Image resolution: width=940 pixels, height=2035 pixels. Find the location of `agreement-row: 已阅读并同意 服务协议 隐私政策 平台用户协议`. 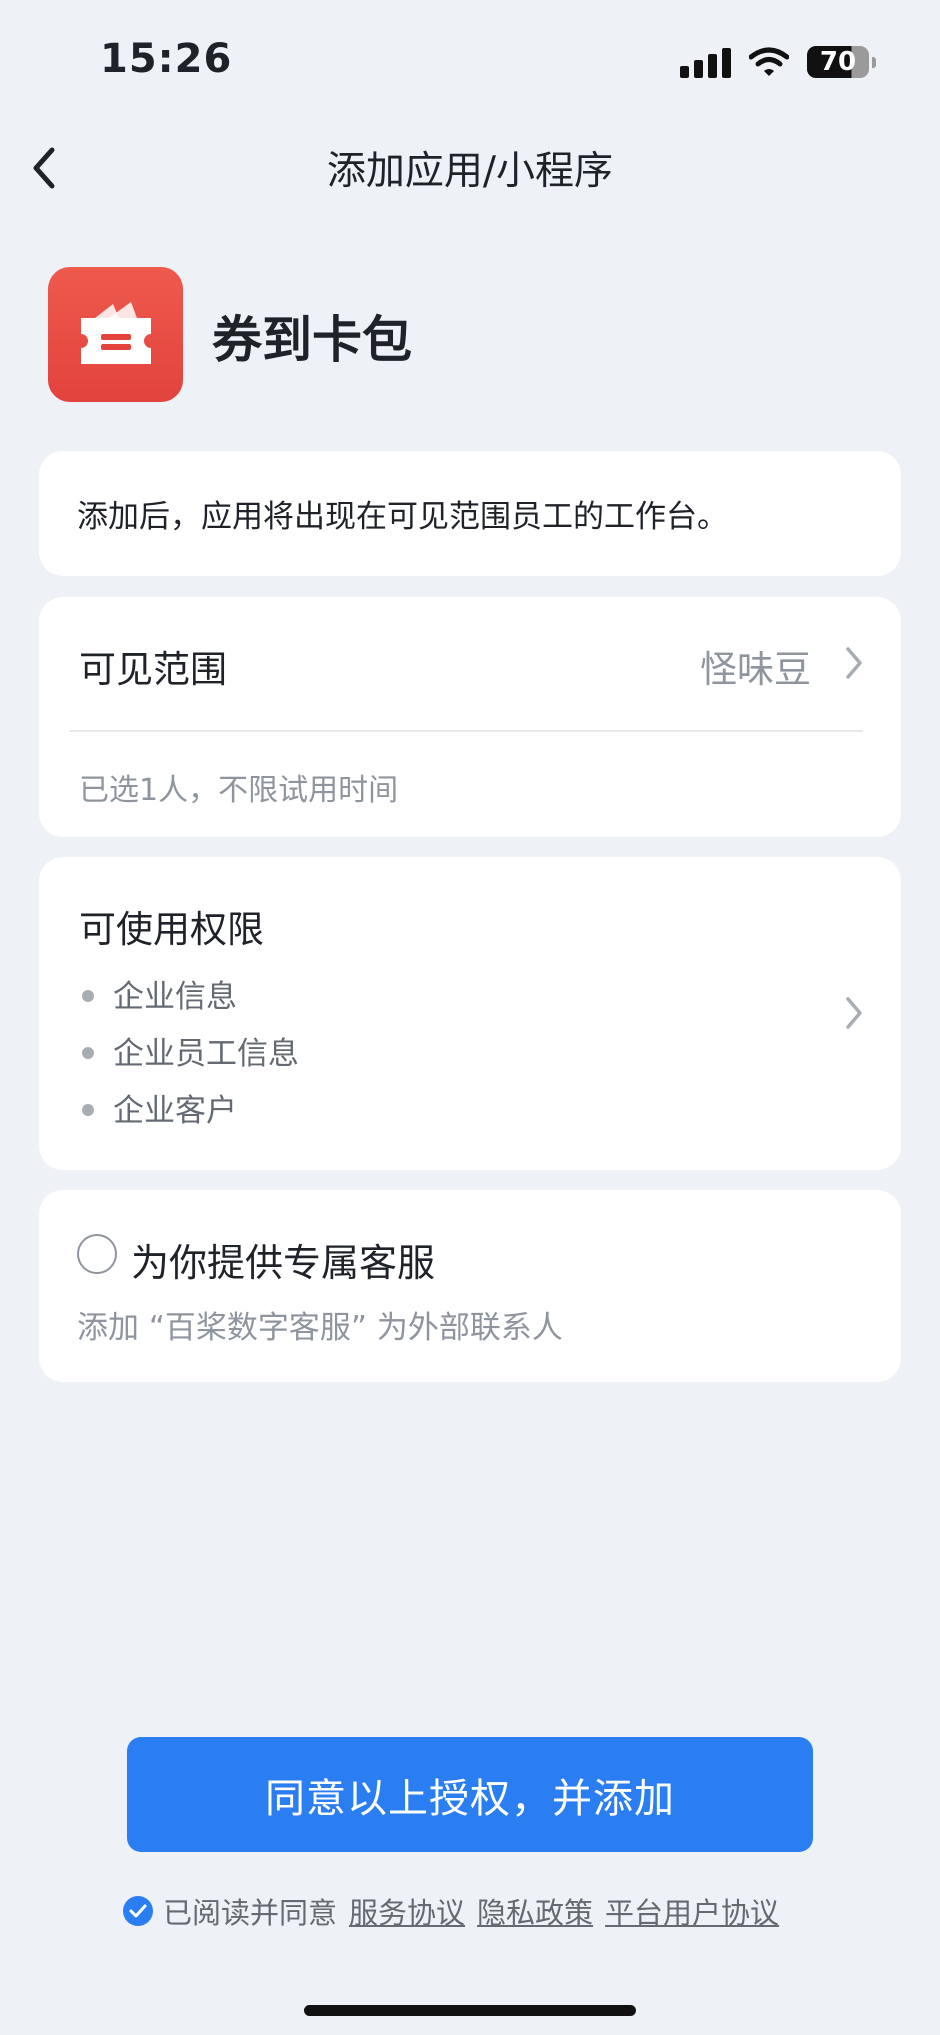

agreement-row: 已阅读并同意 服务协议 隐私政策 平台用户协议 is located at coordinates (451, 1911).